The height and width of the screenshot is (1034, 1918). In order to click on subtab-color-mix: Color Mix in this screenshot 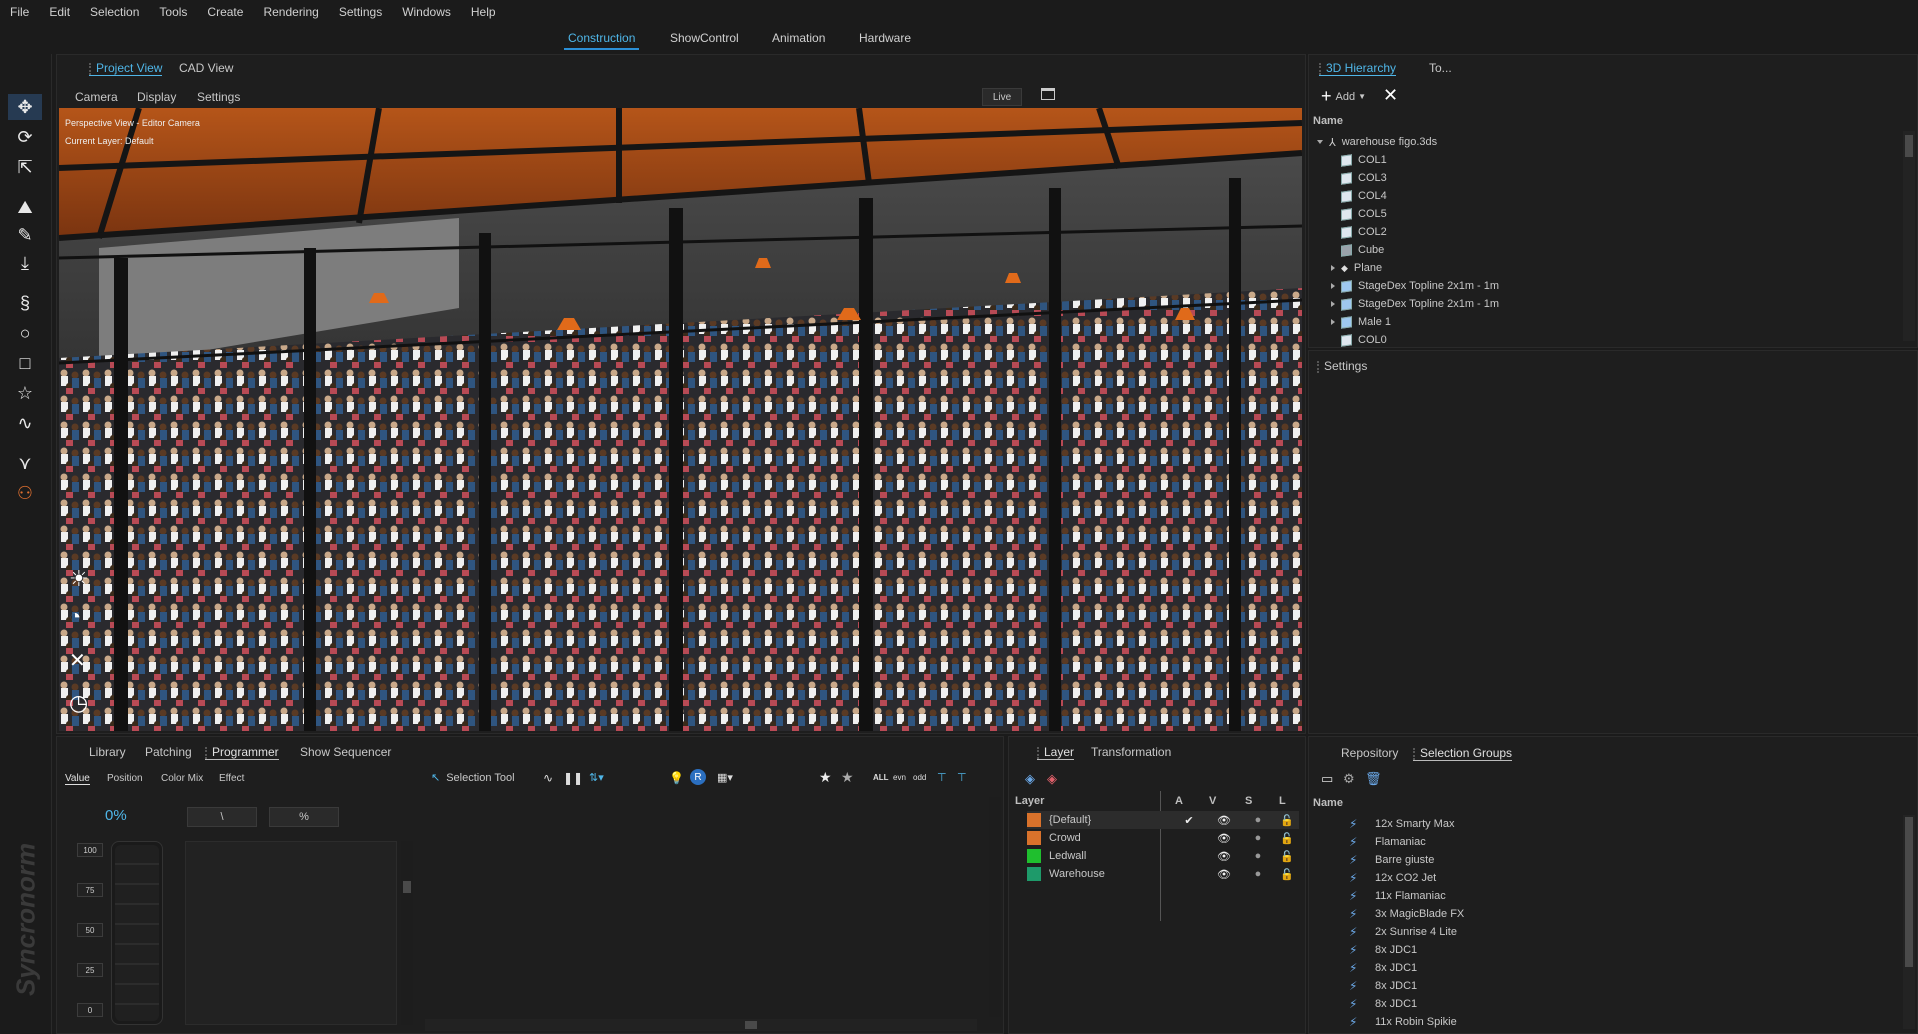, I will do `click(182, 778)`.